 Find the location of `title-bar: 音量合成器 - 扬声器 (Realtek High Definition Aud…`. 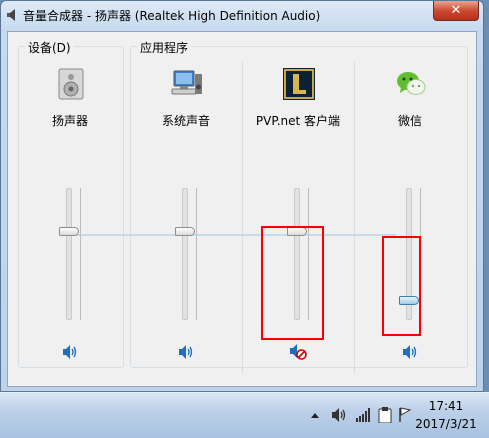

title-bar: 音量合成器 - 扬声器 (Realtek High Definition Aud… is located at coordinates (242, 15).